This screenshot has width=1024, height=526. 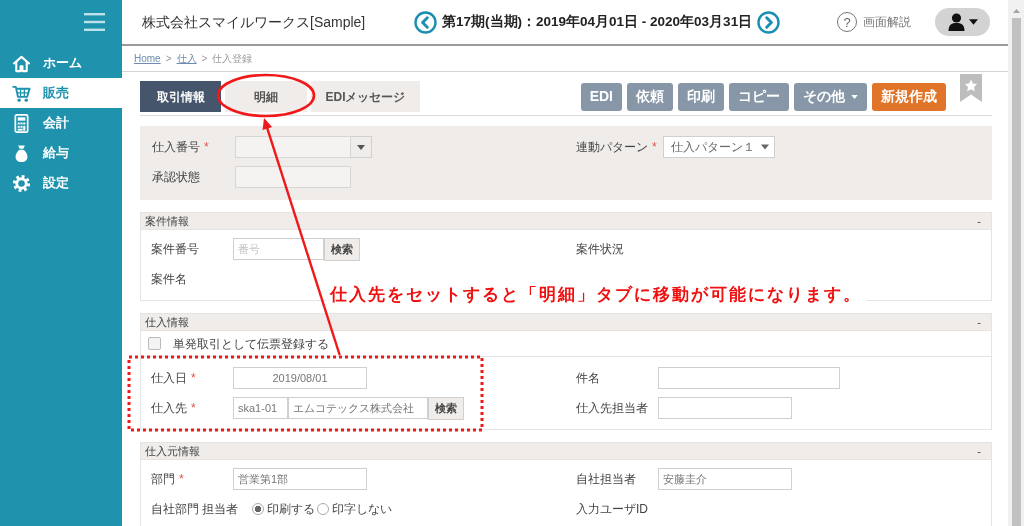 What do you see at coordinates (887, 22) in the screenshot?
I see `help-link: 画面解説` at bounding box center [887, 22].